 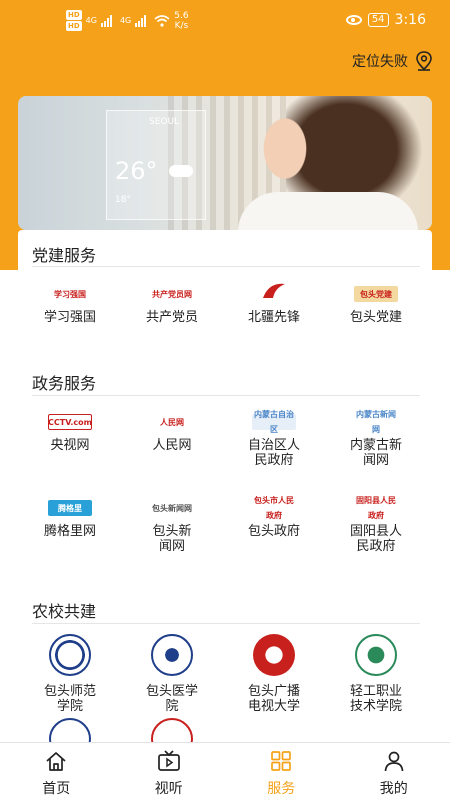 I want to click on network-speed-value: 5.6, so click(x=181, y=15).